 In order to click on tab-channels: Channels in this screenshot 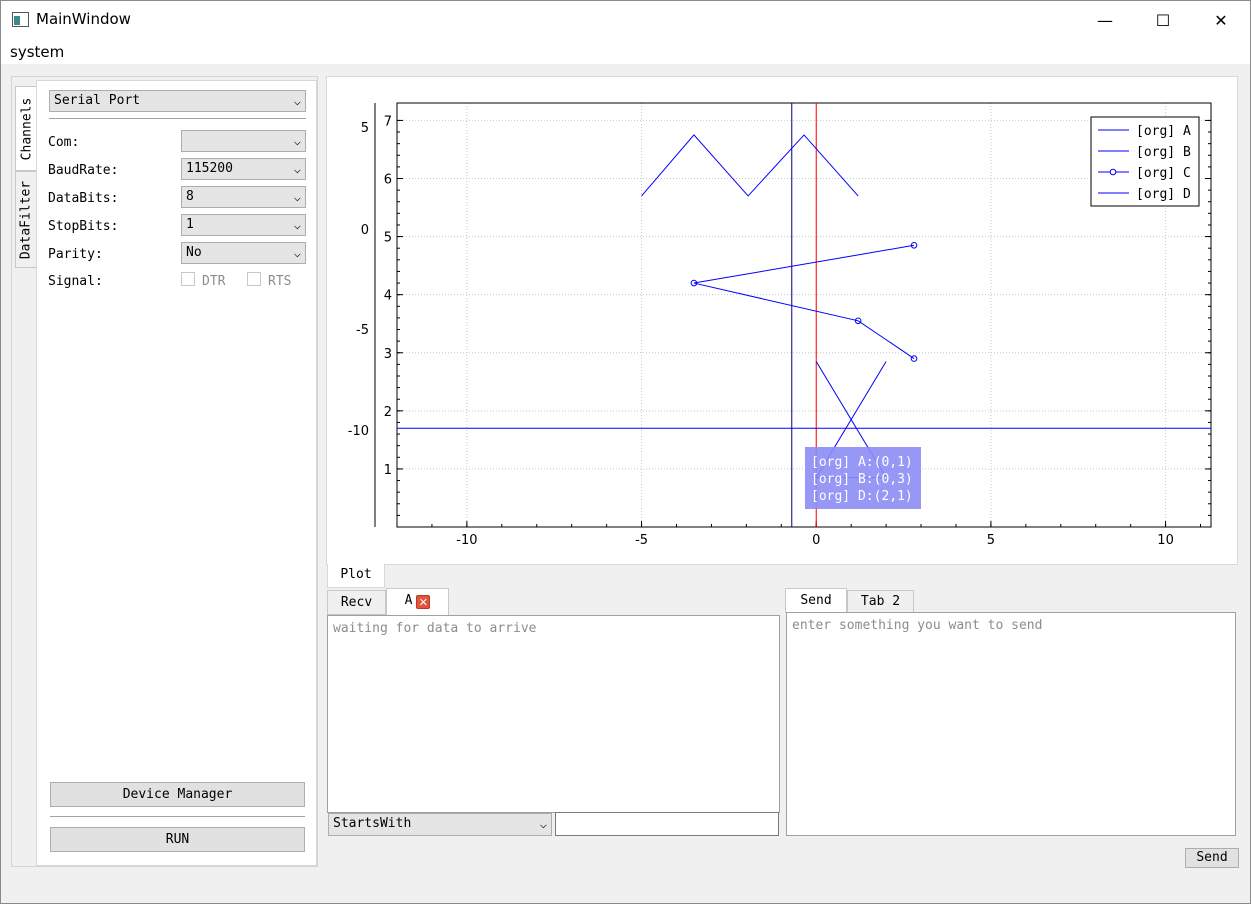, I will do `click(26, 128)`.